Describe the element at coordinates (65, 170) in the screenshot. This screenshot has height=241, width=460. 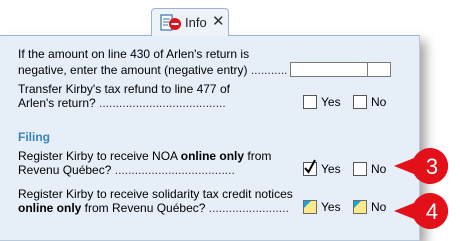
I see `q3-label: Revenu Québec?` at that location.